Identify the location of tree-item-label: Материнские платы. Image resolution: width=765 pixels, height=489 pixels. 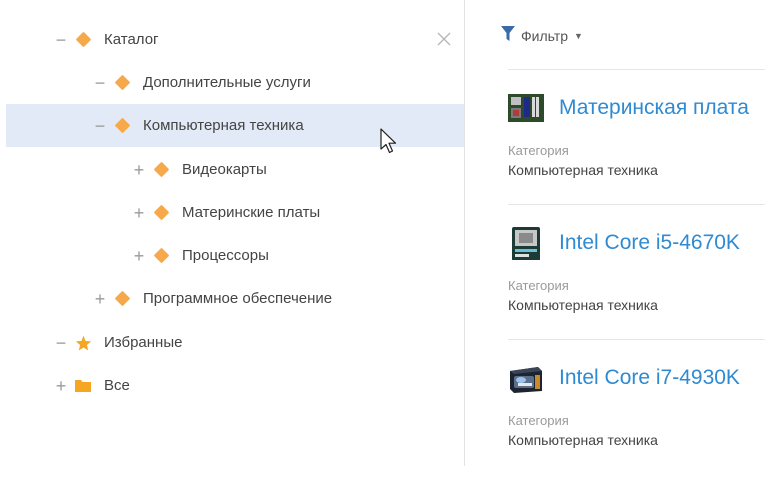
(251, 212).